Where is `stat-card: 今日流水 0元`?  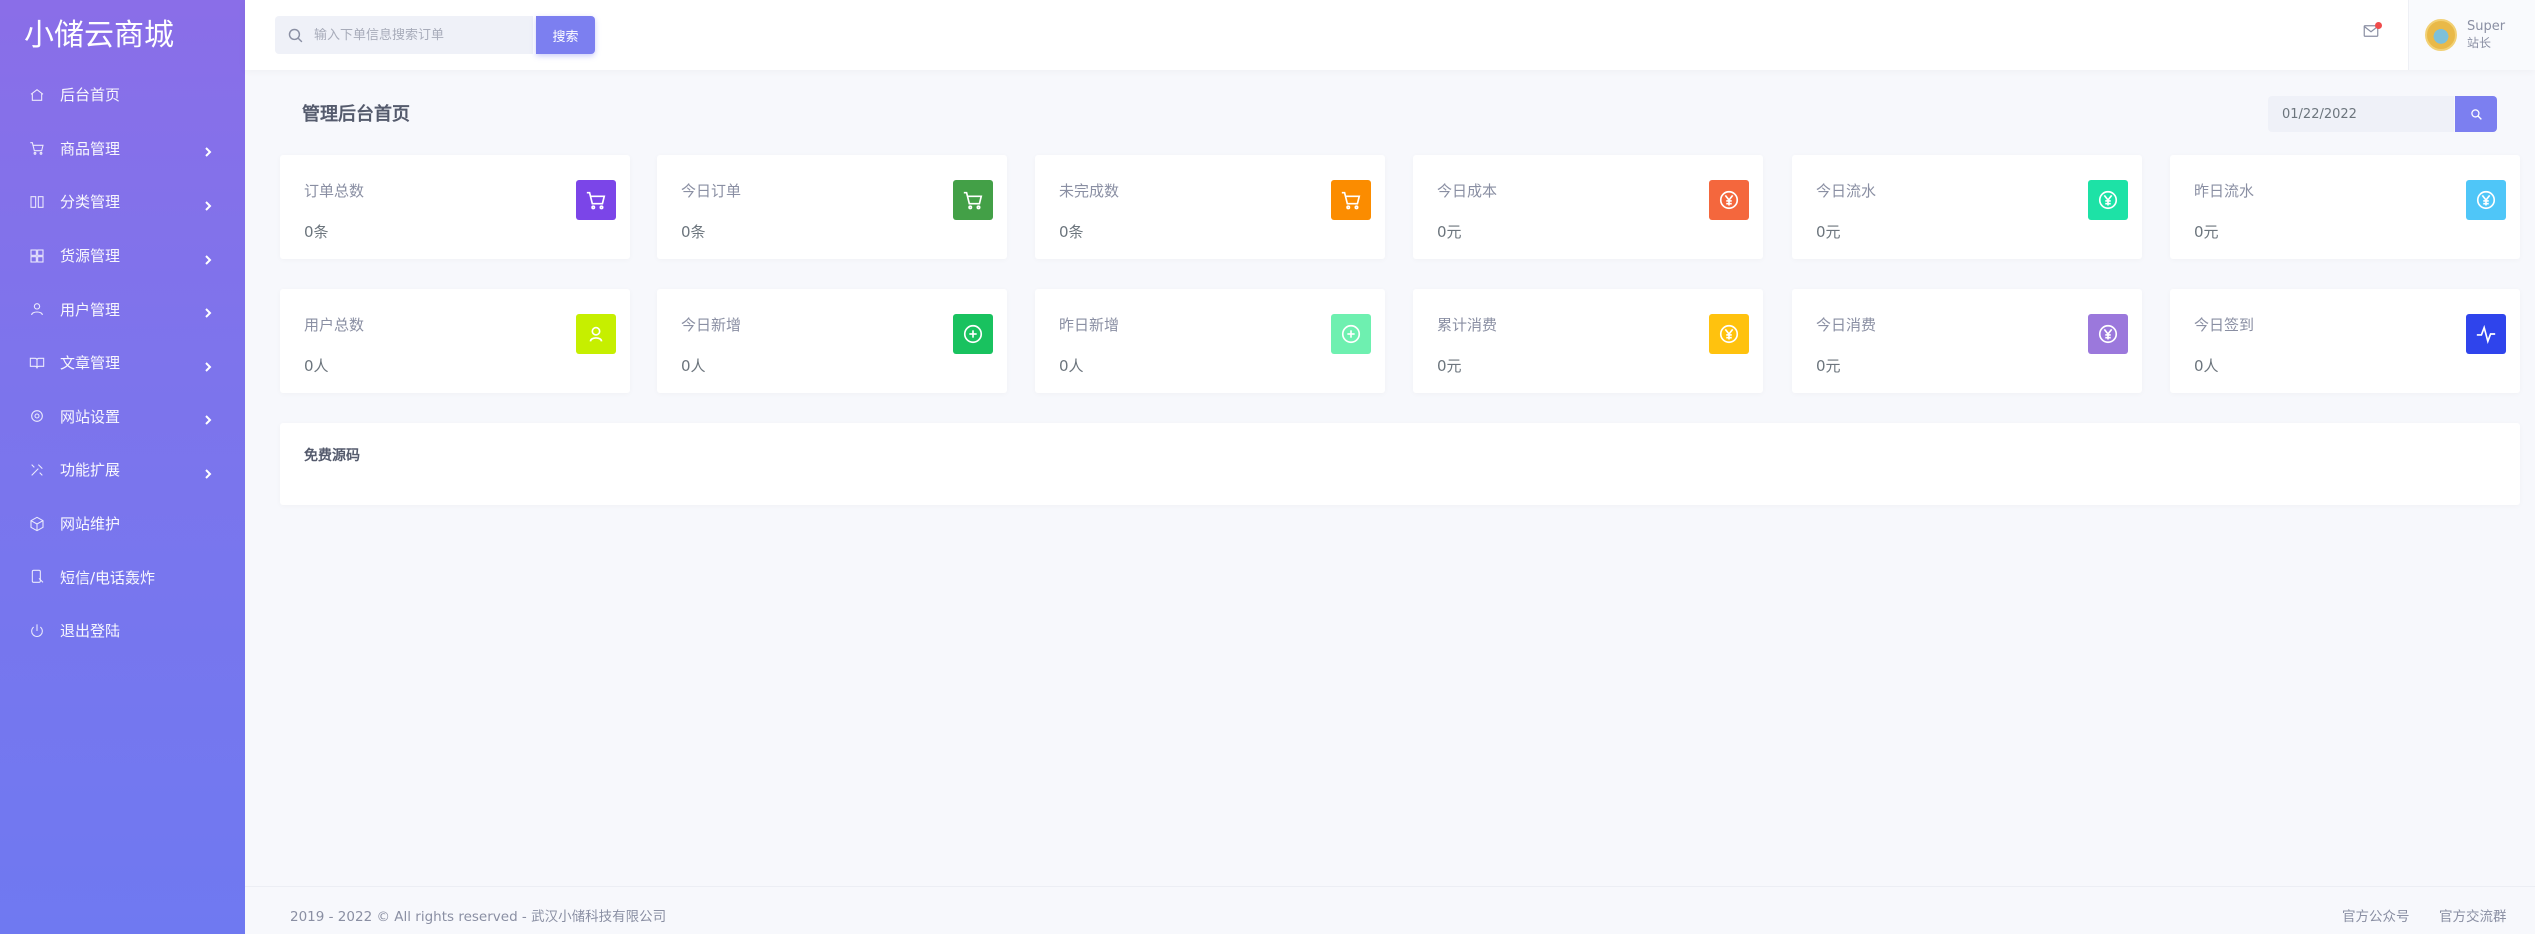 stat-card: 今日流水 0元 is located at coordinates (1967, 207).